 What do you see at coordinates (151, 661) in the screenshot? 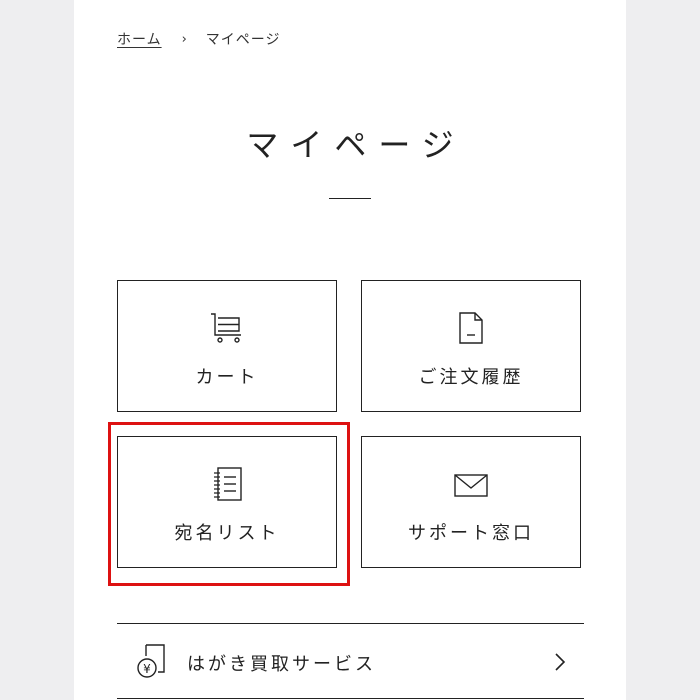
I see `yen-postcard-icon: ¥` at bounding box center [151, 661].